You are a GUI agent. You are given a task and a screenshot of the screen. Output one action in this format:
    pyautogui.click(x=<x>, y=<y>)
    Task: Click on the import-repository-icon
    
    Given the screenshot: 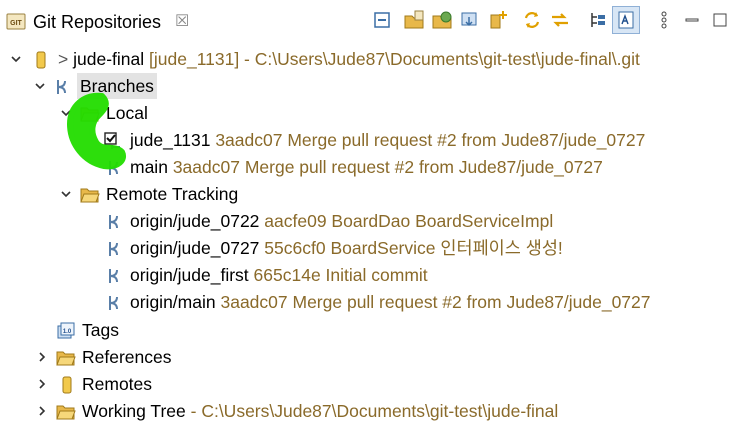 What is the action you would take?
    pyautogui.click(x=469, y=19)
    